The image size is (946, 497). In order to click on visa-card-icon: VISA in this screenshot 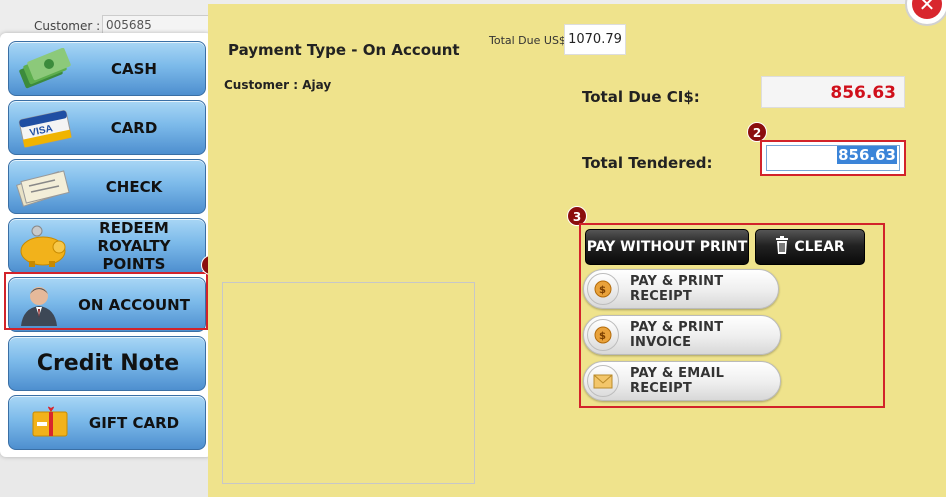, I will do `click(44, 128)`.